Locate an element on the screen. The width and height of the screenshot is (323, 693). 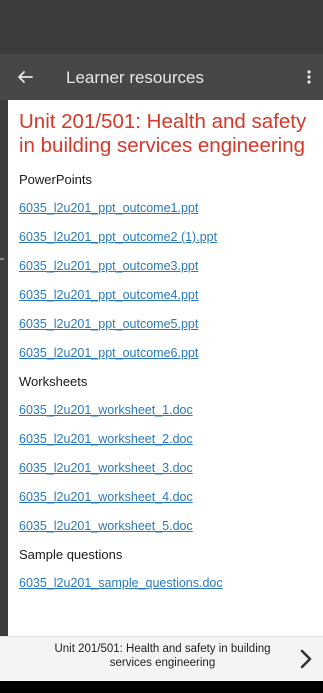
resource-link: 6035_l2u201_worksheet_5.doc is located at coordinates (171, 526).